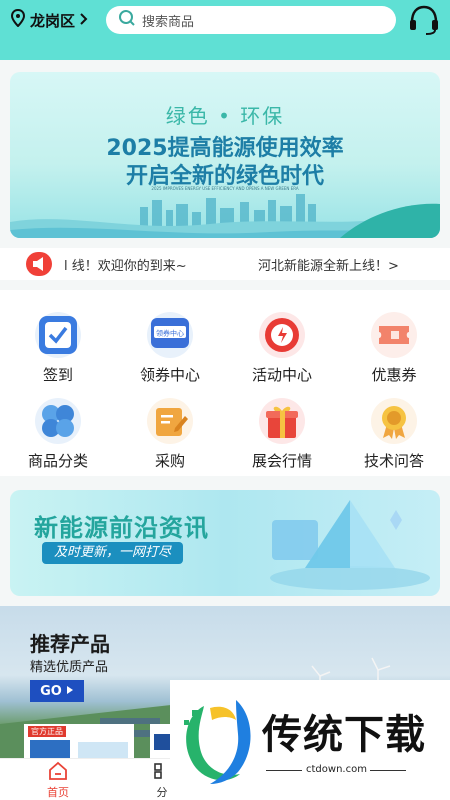 The height and width of the screenshot is (800, 450). What do you see at coordinates (251, 20) in the screenshot?
I see `search-input: 搜索商品` at bounding box center [251, 20].